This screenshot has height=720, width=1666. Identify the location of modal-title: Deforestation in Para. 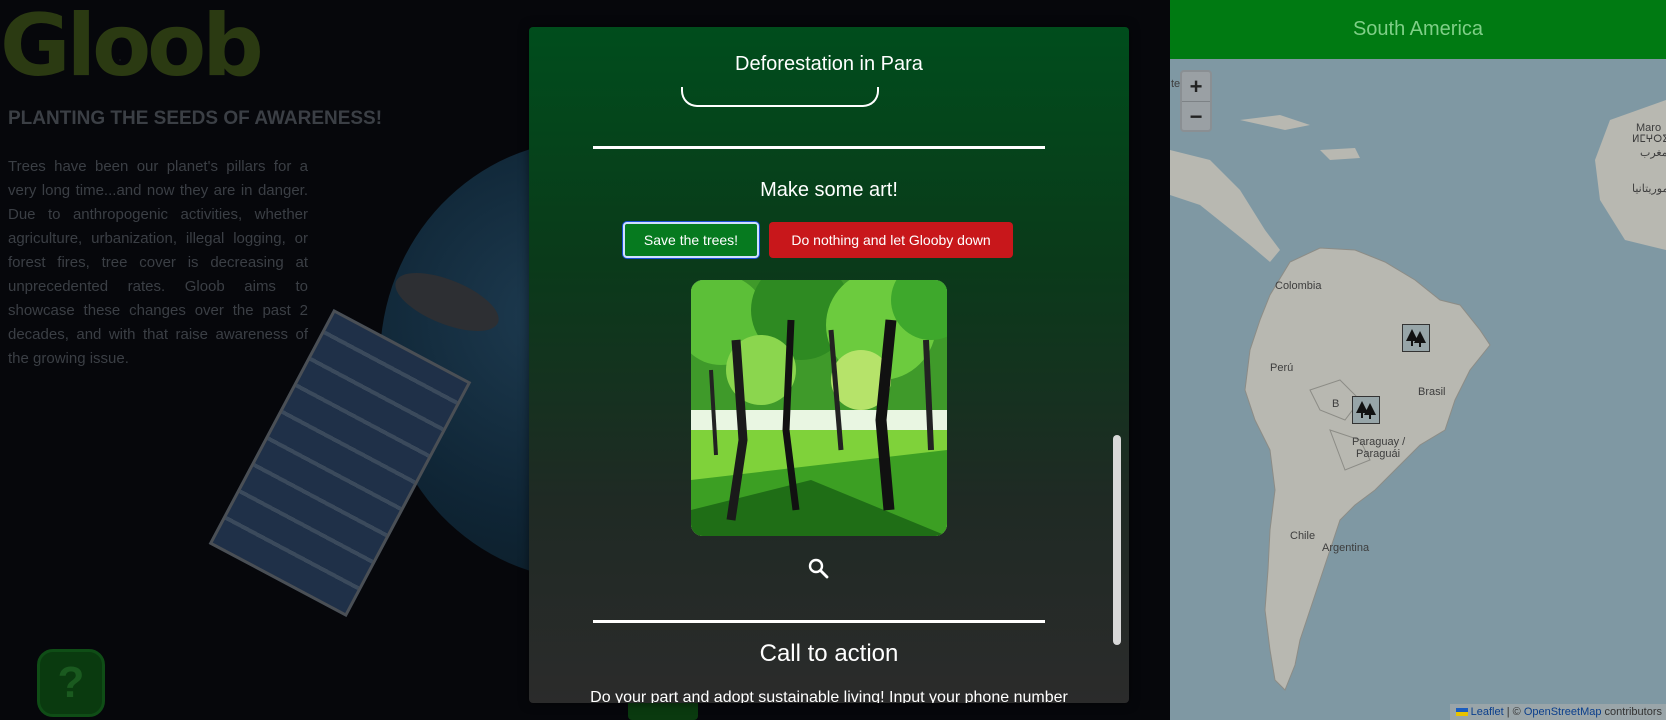
(829, 64).